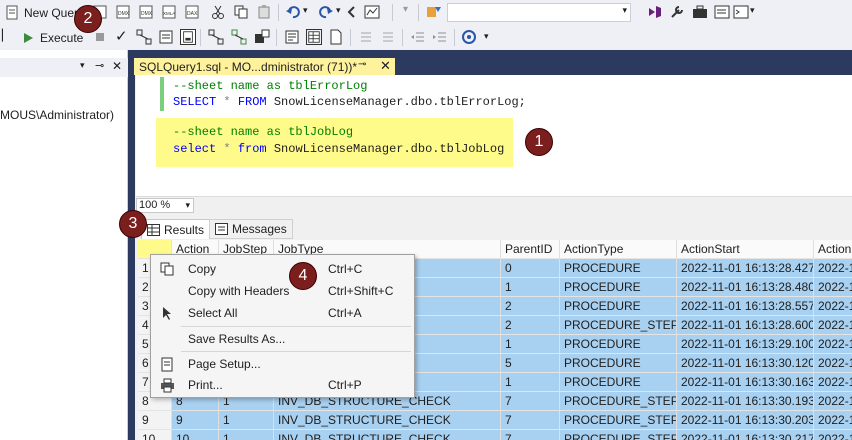  What do you see at coordinates (530, 249) in the screenshot?
I see `column-header: ParentID` at bounding box center [530, 249].